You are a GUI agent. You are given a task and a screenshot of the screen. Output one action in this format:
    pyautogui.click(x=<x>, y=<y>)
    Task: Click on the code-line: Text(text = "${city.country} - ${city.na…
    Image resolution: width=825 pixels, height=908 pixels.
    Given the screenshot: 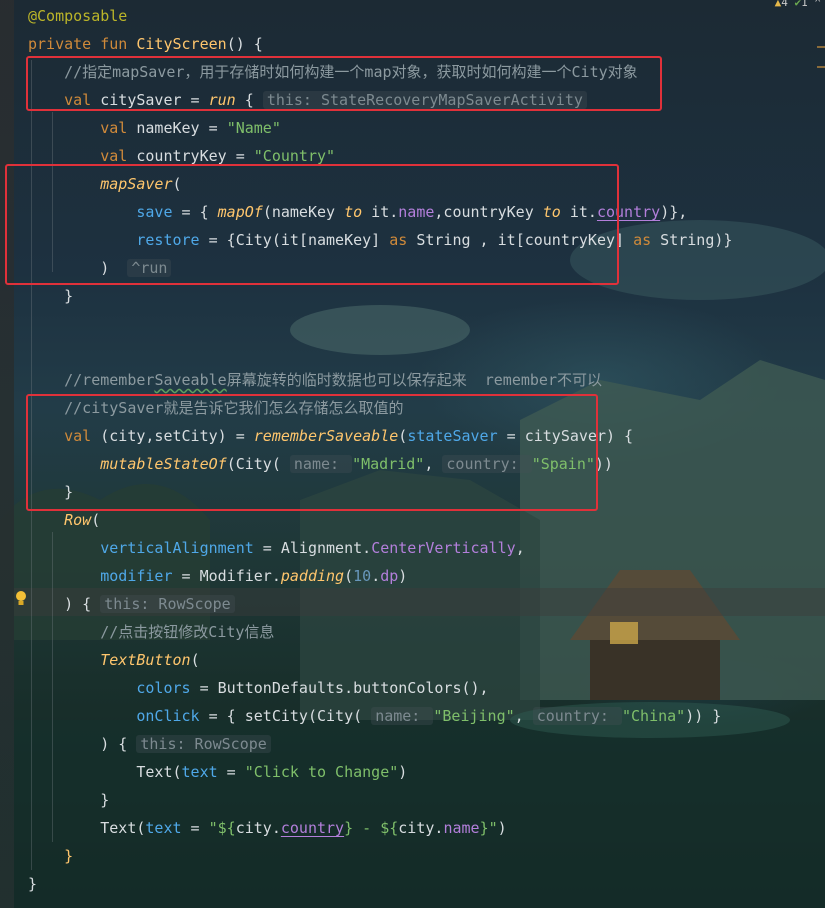 What is the action you would take?
    pyautogui.click(x=267, y=828)
    